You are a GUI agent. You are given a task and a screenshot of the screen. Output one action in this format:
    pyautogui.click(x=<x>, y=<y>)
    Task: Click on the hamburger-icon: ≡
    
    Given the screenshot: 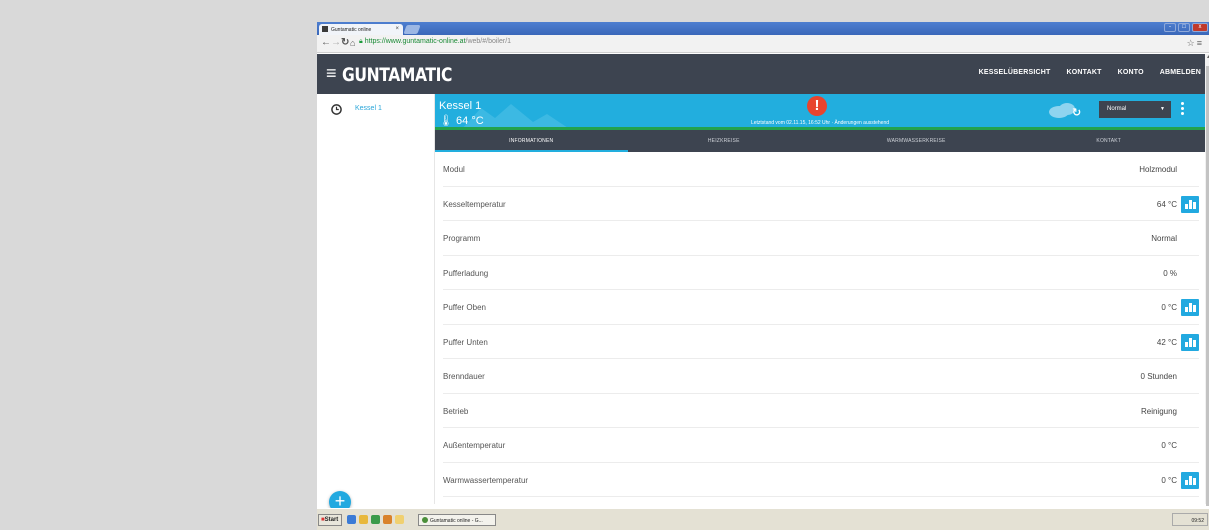 What is the action you would take?
    pyautogui.click(x=331, y=73)
    